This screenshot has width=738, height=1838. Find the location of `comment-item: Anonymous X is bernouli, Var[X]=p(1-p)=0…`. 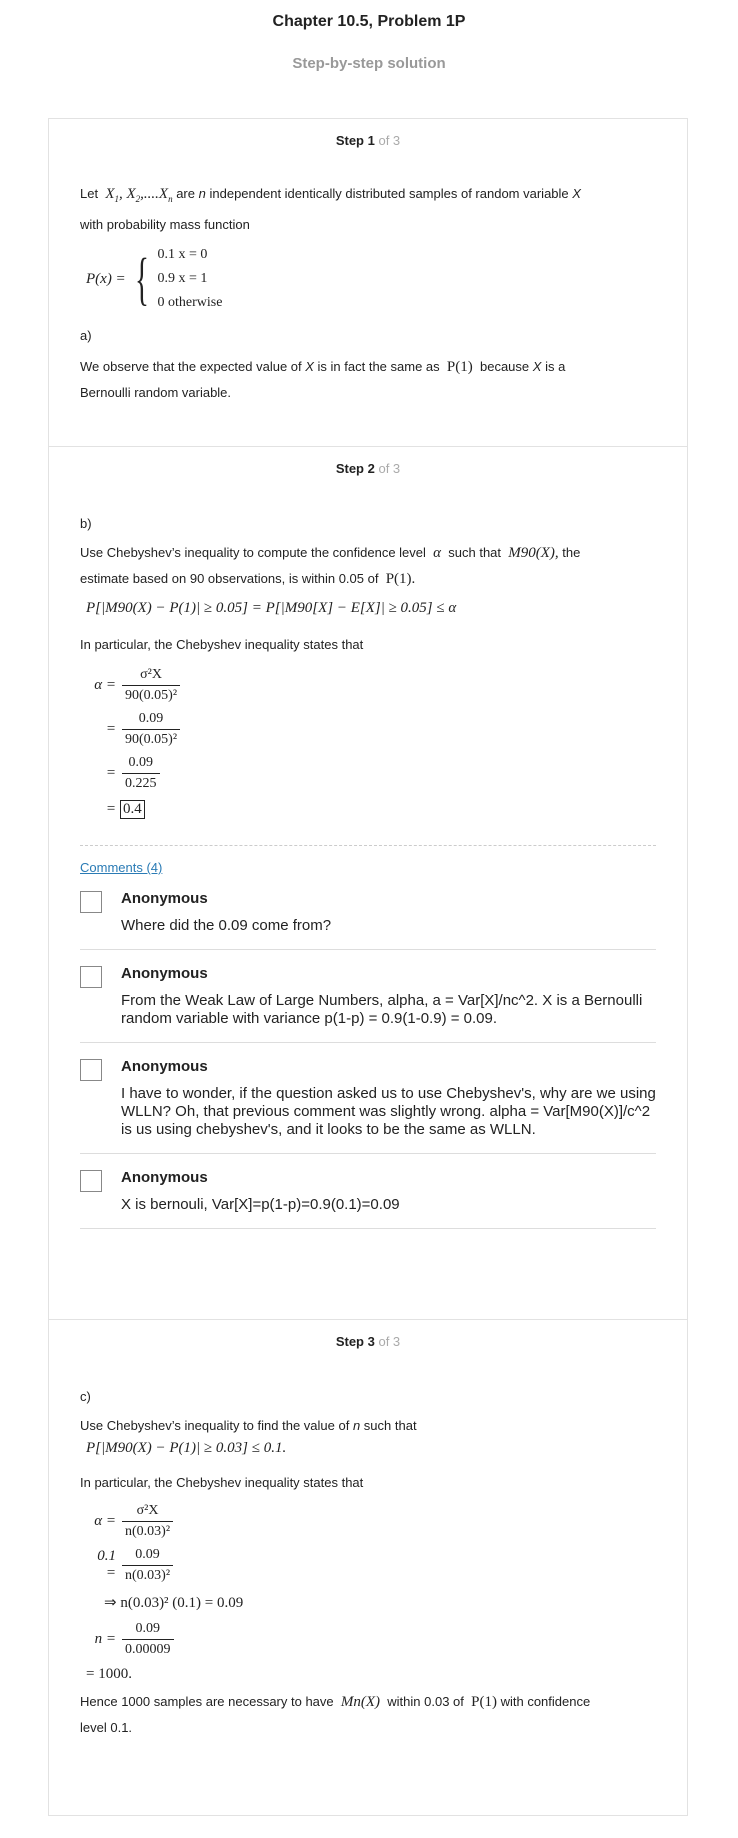

comment-item: Anonymous X is bernouli, Var[X]=p(1-p)=0… is located at coordinates (368, 1191).